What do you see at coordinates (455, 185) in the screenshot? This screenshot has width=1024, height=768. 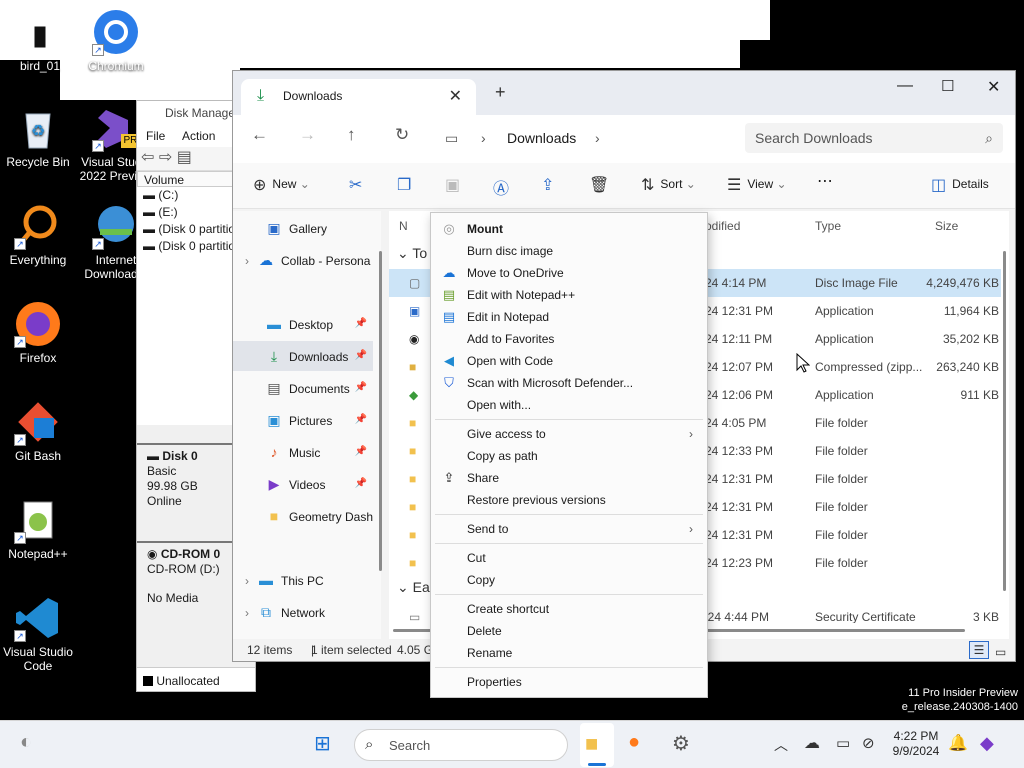 I see `paste-button: ▣` at bounding box center [455, 185].